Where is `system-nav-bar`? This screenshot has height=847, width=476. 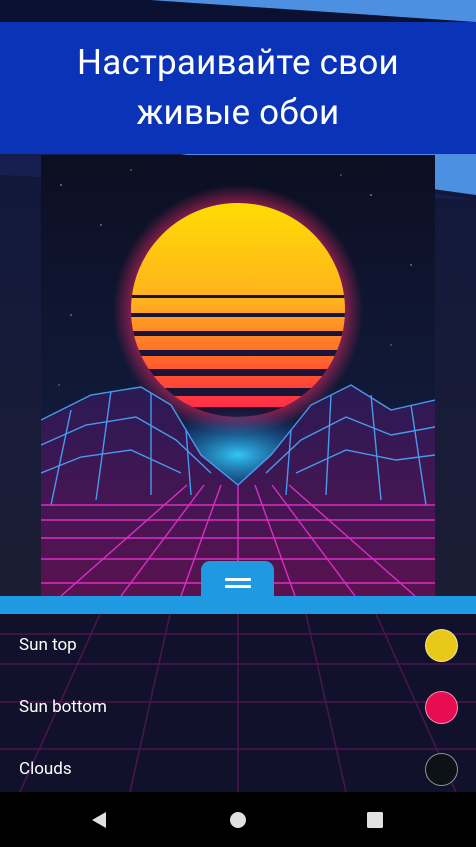 system-nav-bar is located at coordinates (238, 819).